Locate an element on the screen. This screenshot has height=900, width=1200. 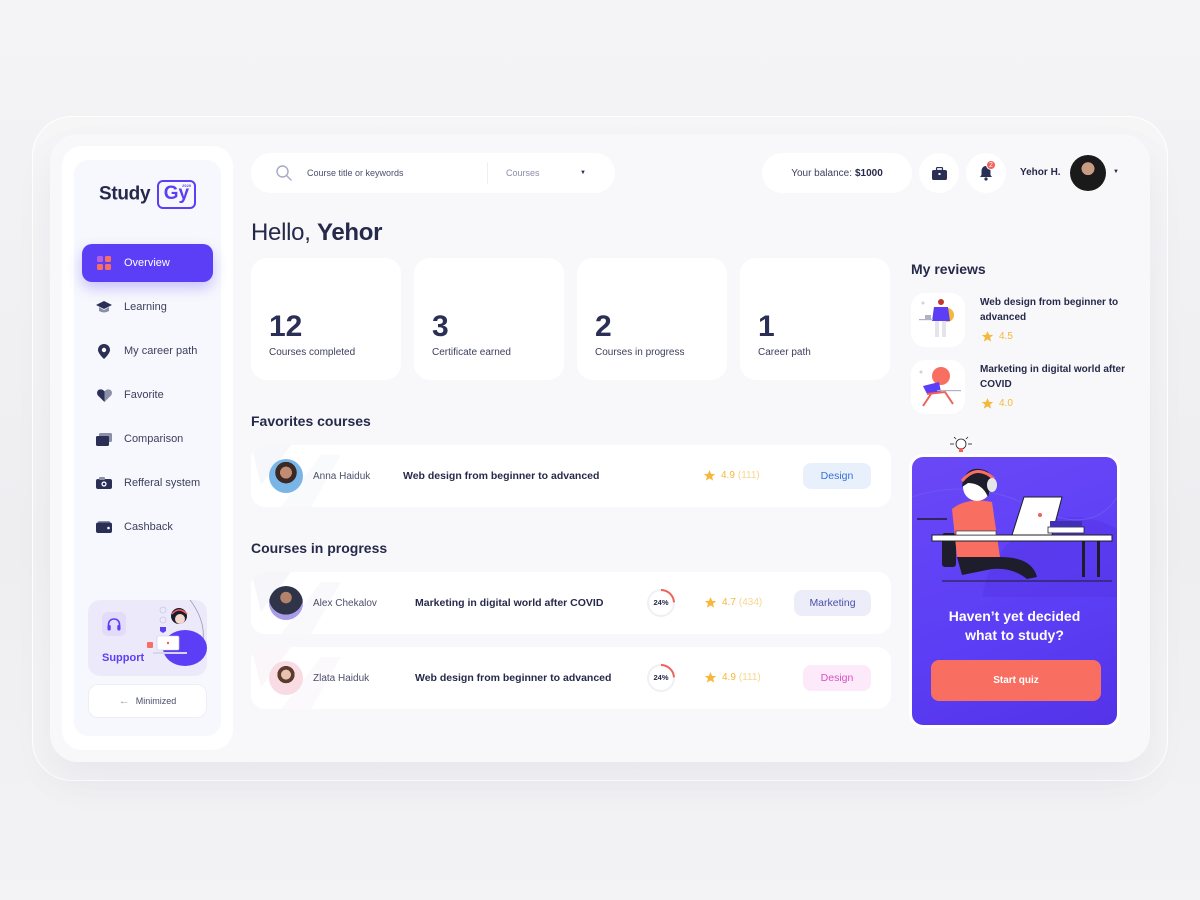
portfolio-button is located at coordinates (939, 173).